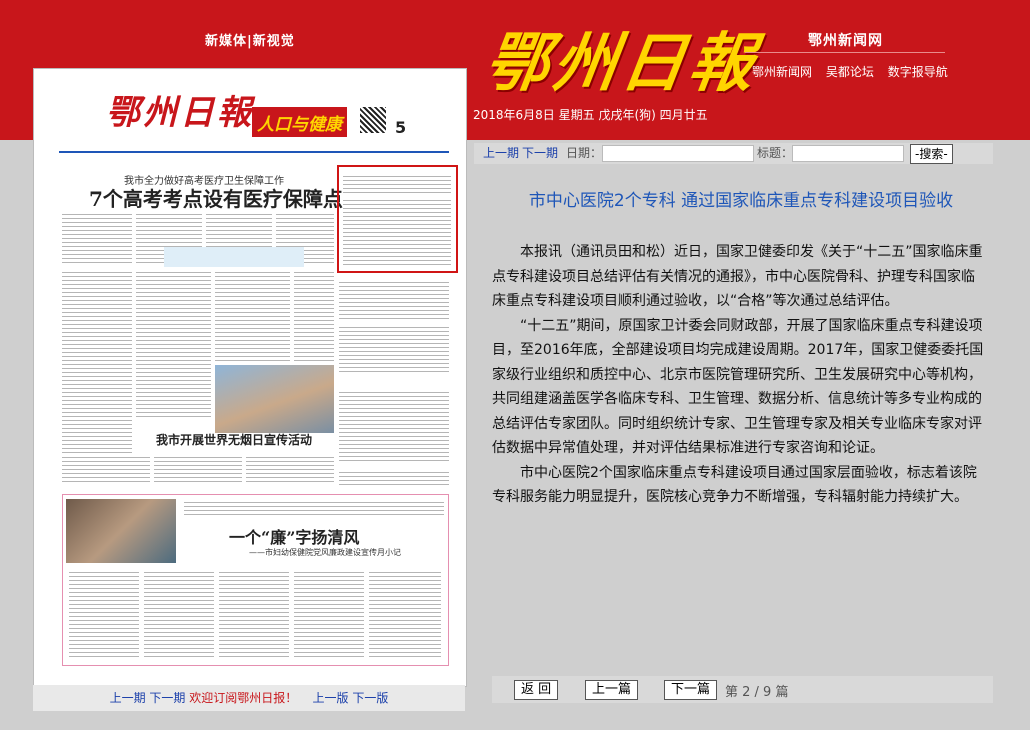 The height and width of the screenshot is (730, 1030). Describe the element at coordinates (845, 52) in the screenshot. I see `network-divider` at that location.